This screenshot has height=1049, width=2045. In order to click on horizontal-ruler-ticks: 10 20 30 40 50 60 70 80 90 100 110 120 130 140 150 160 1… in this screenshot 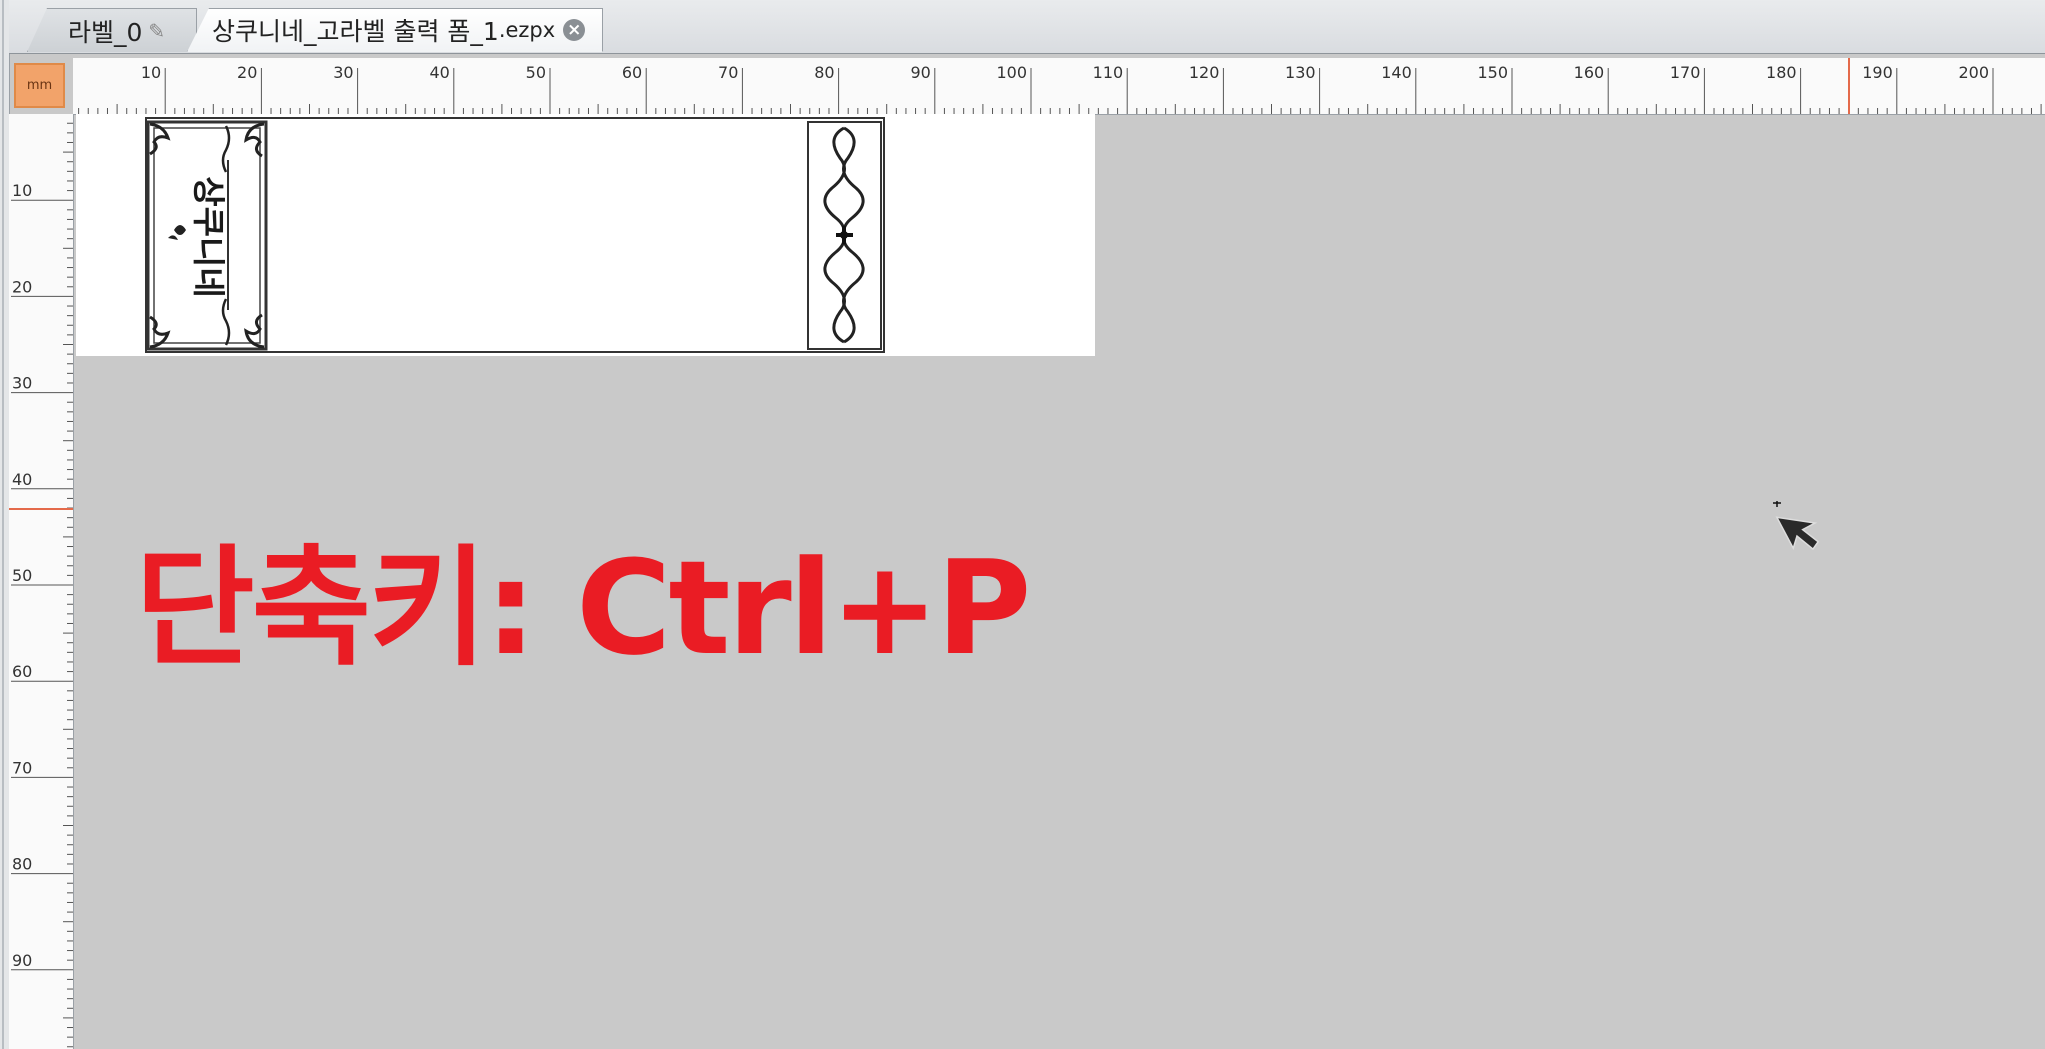, I will do `click(1060, 86)`.